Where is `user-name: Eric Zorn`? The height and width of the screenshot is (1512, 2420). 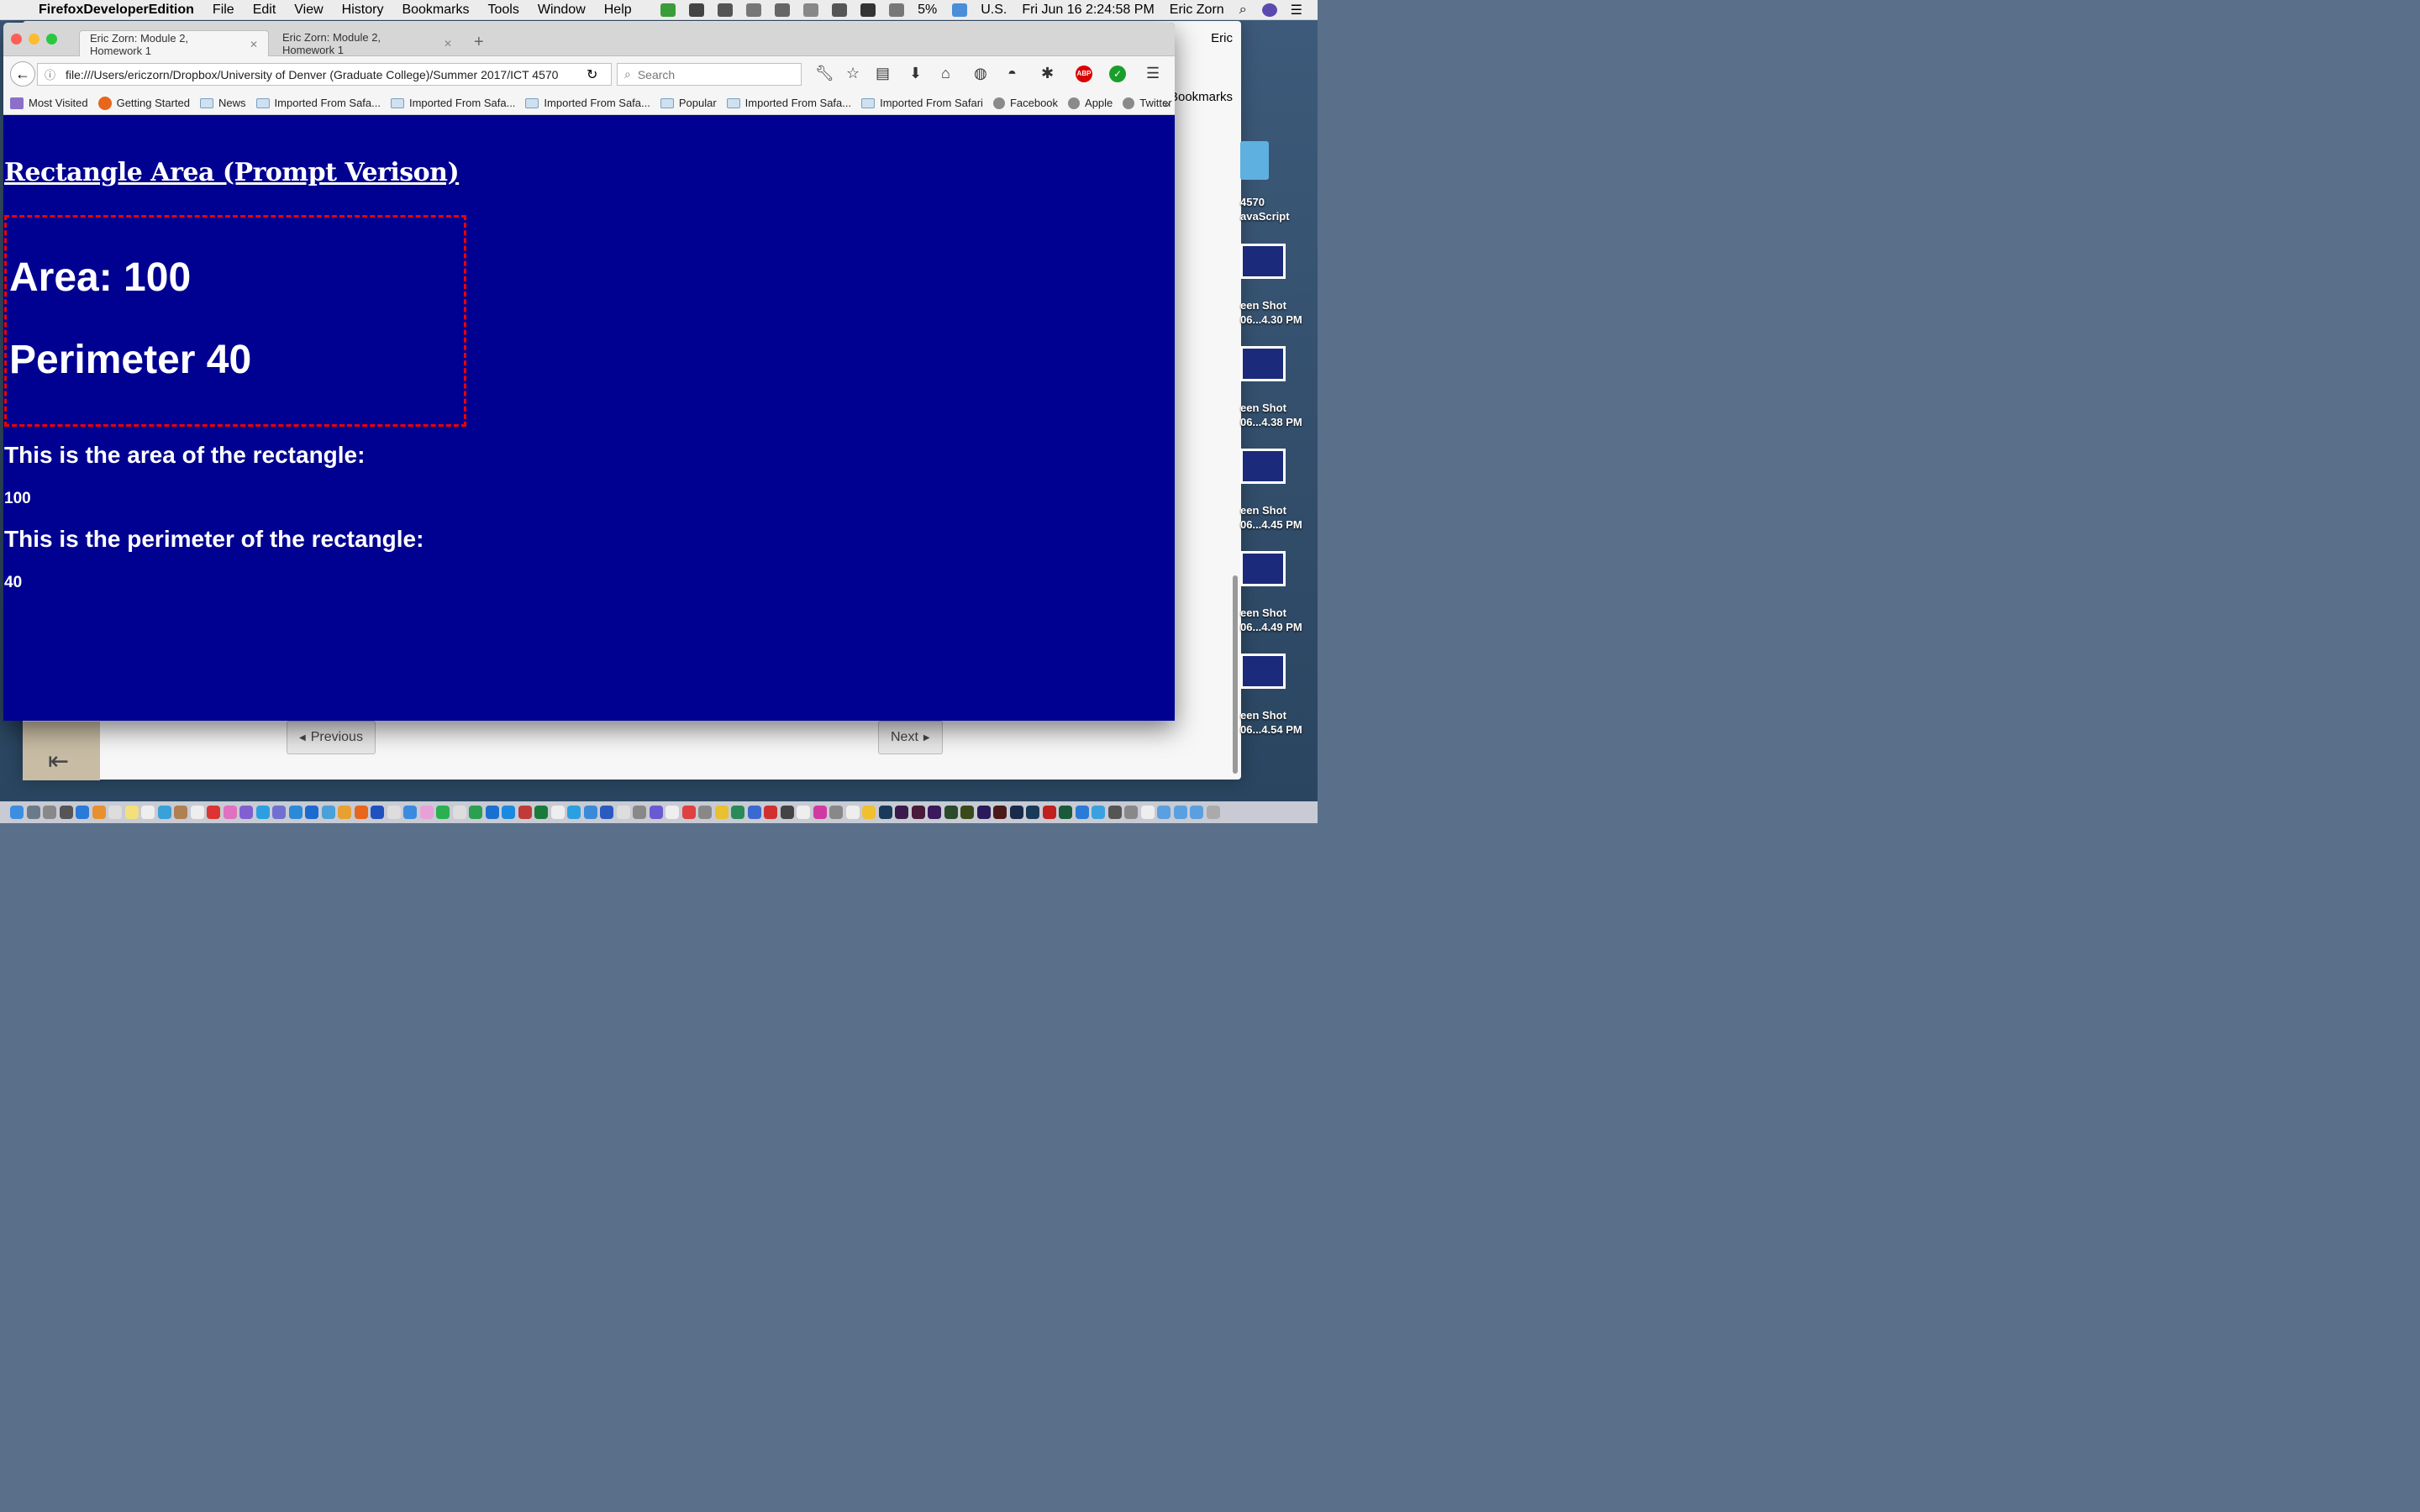 user-name: Eric Zorn is located at coordinates (1197, 10).